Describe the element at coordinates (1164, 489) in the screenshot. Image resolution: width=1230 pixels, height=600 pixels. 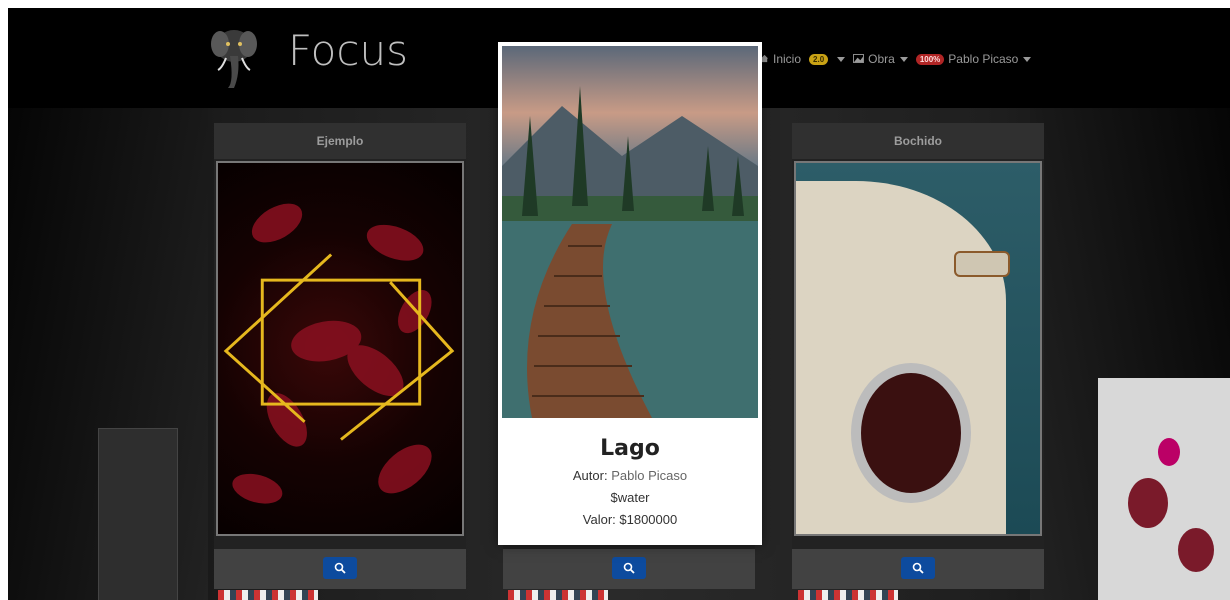
I see `wall-painting-right` at that location.